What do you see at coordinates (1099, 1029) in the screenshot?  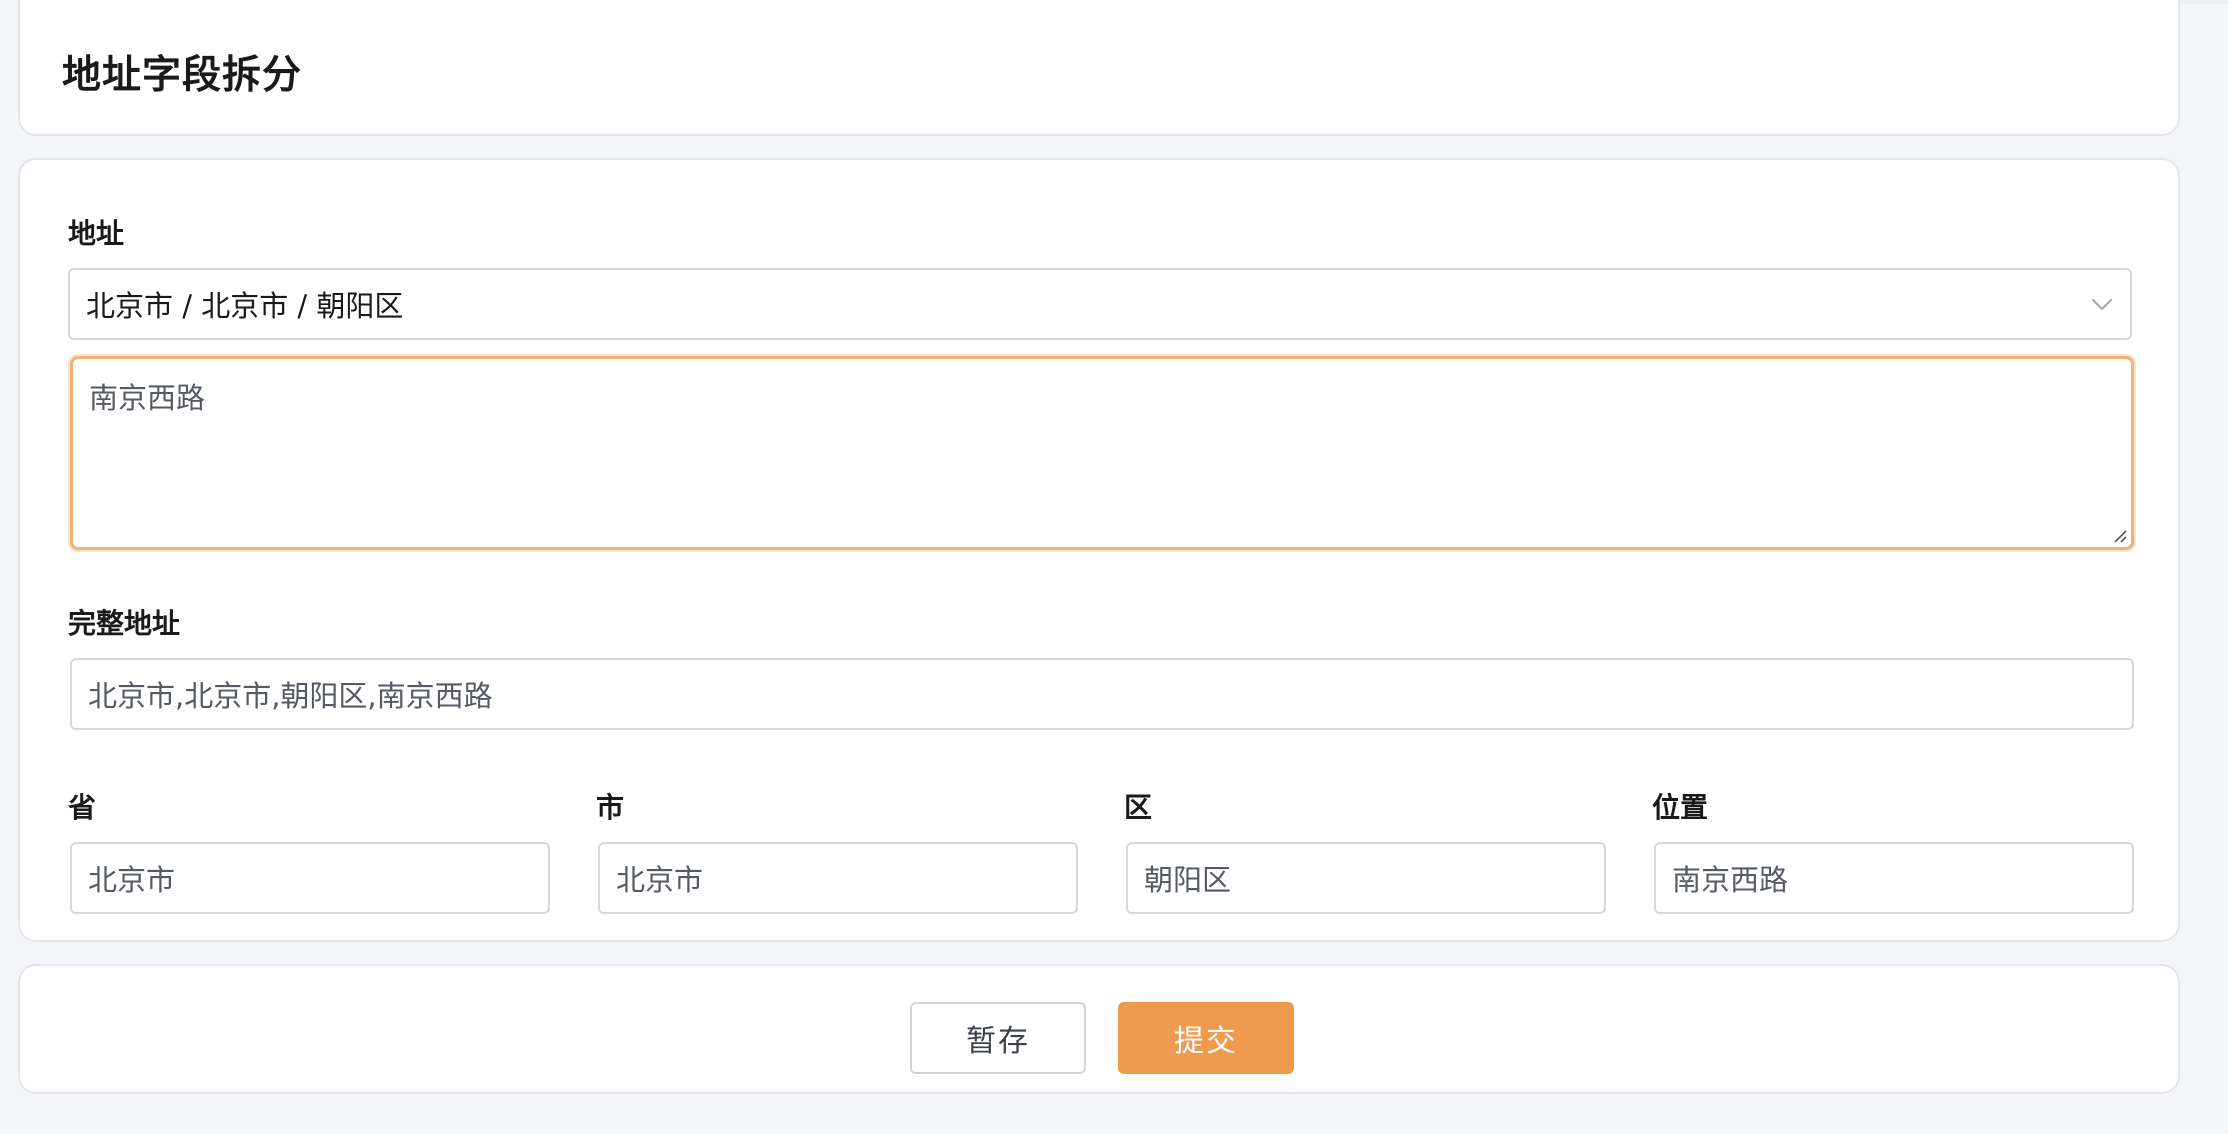 I see `footer-card: 暂存 提交` at bounding box center [1099, 1029].